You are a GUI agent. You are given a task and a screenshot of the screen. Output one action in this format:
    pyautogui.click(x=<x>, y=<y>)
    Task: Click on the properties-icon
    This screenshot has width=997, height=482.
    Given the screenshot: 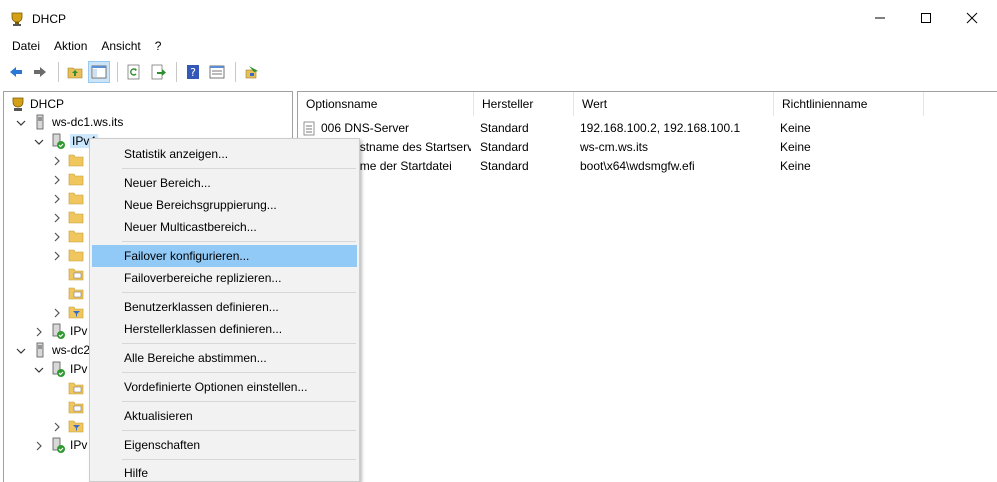 What is the action you would take?
    pyautogui.click(x=217, y=72)
    